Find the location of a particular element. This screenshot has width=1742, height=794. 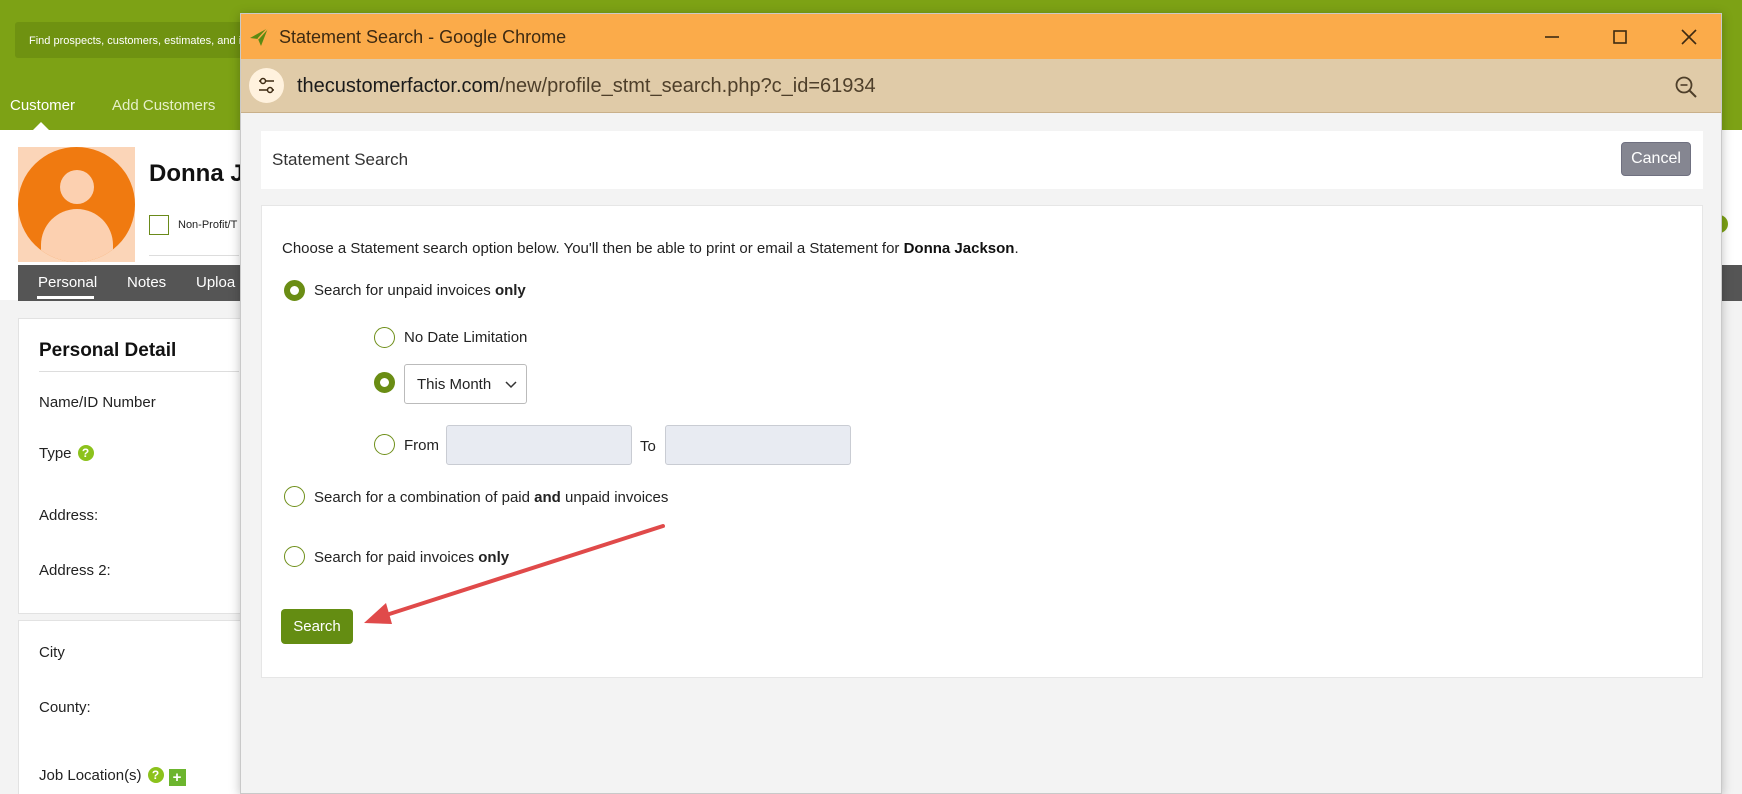

maximize-button is located at coordinates (1620, 37).